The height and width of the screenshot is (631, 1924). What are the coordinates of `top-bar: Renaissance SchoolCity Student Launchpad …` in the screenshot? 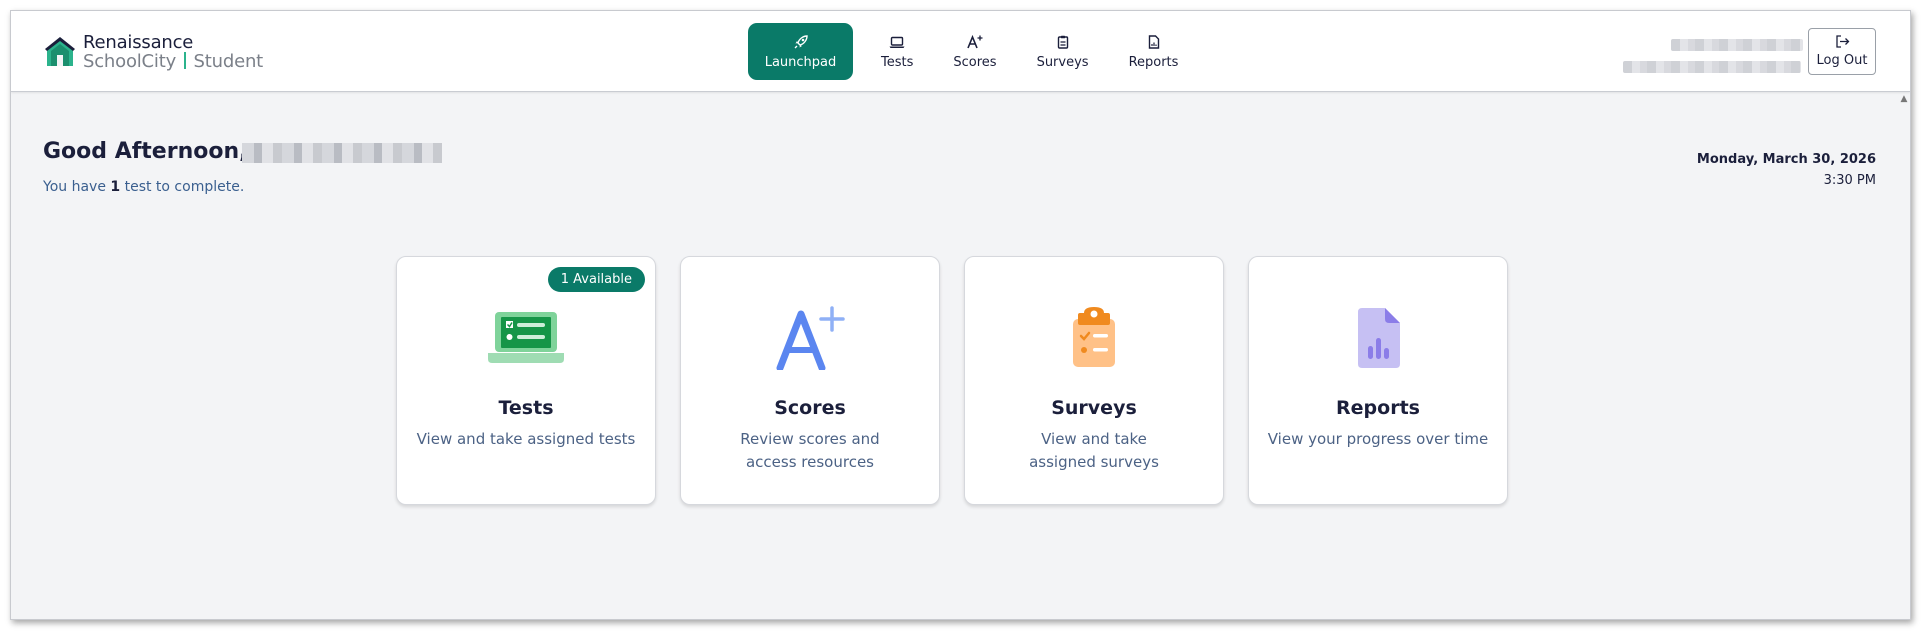 It's located at (960, 51).